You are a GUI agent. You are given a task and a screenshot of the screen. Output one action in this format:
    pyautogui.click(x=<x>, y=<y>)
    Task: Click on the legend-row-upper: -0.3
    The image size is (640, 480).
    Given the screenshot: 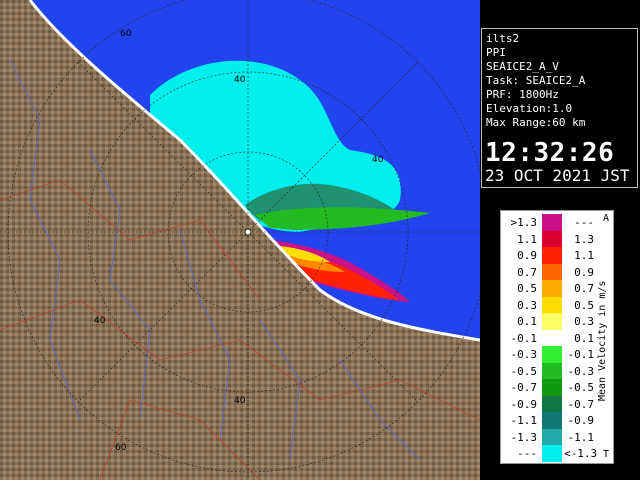 What is the action you would take?
    pyautogui.click(x=581, y=371)
    